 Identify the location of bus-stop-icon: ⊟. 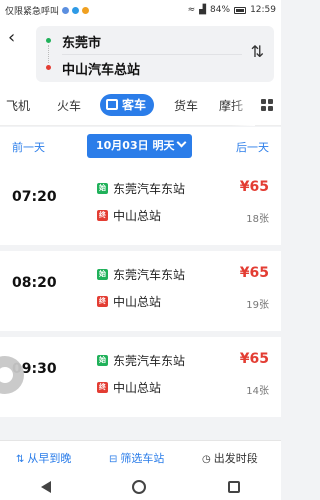
(113, 459).